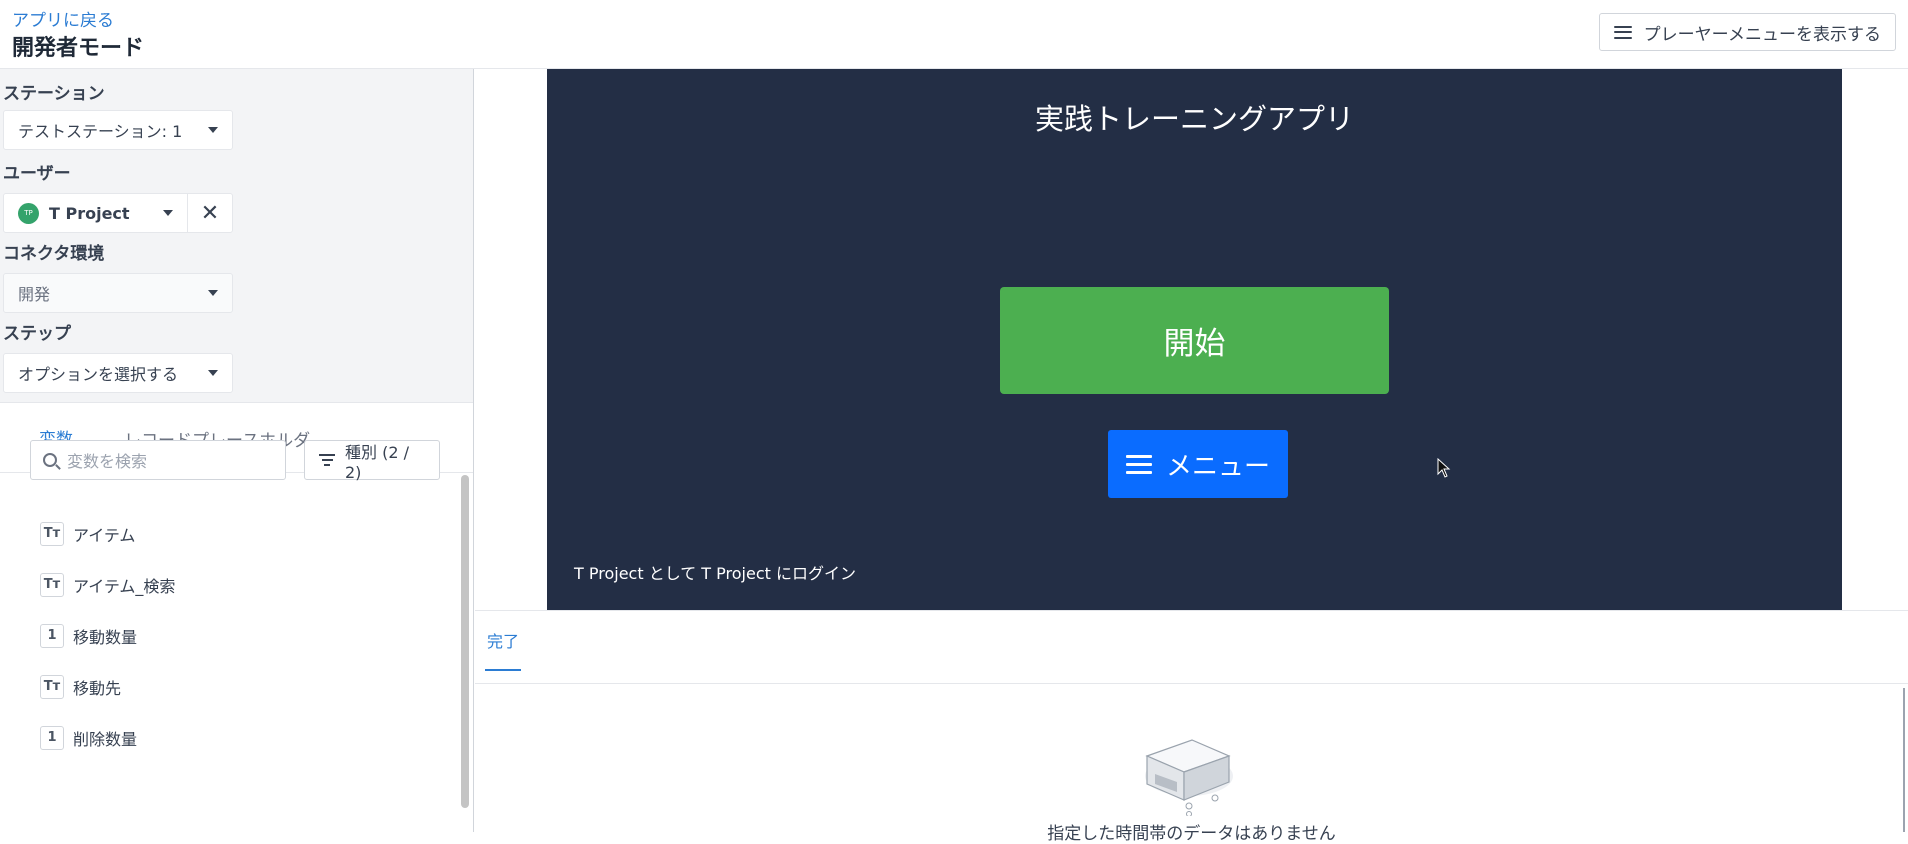 Image resolution: width=1908 pixels, height=844 pixels. I want to click on search-placeholder: 変数を検索, so click(107, 461).